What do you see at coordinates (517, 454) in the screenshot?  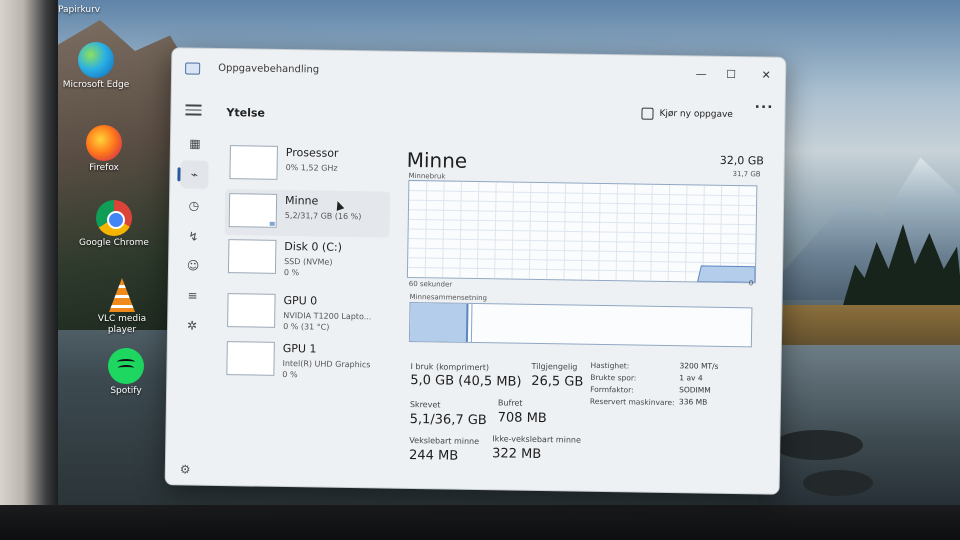 I see `nonpaged-pool-value: 322 MB` at bounding box center [517, 454].